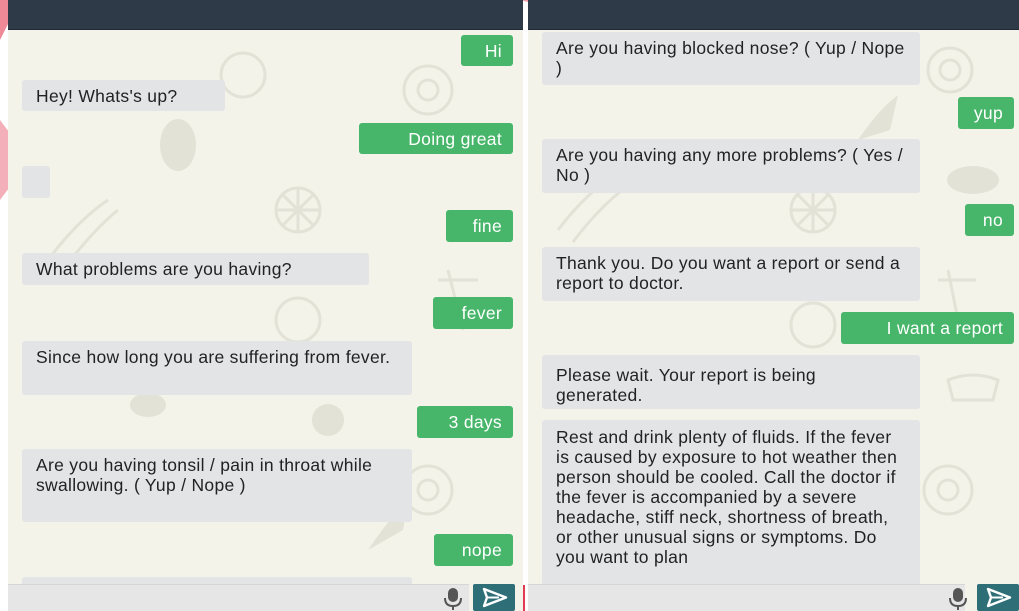 The image size is (1019, 611). Describe the element at coordinates (473, 313) in the screenshot. I see `user-message: fever` at that location.